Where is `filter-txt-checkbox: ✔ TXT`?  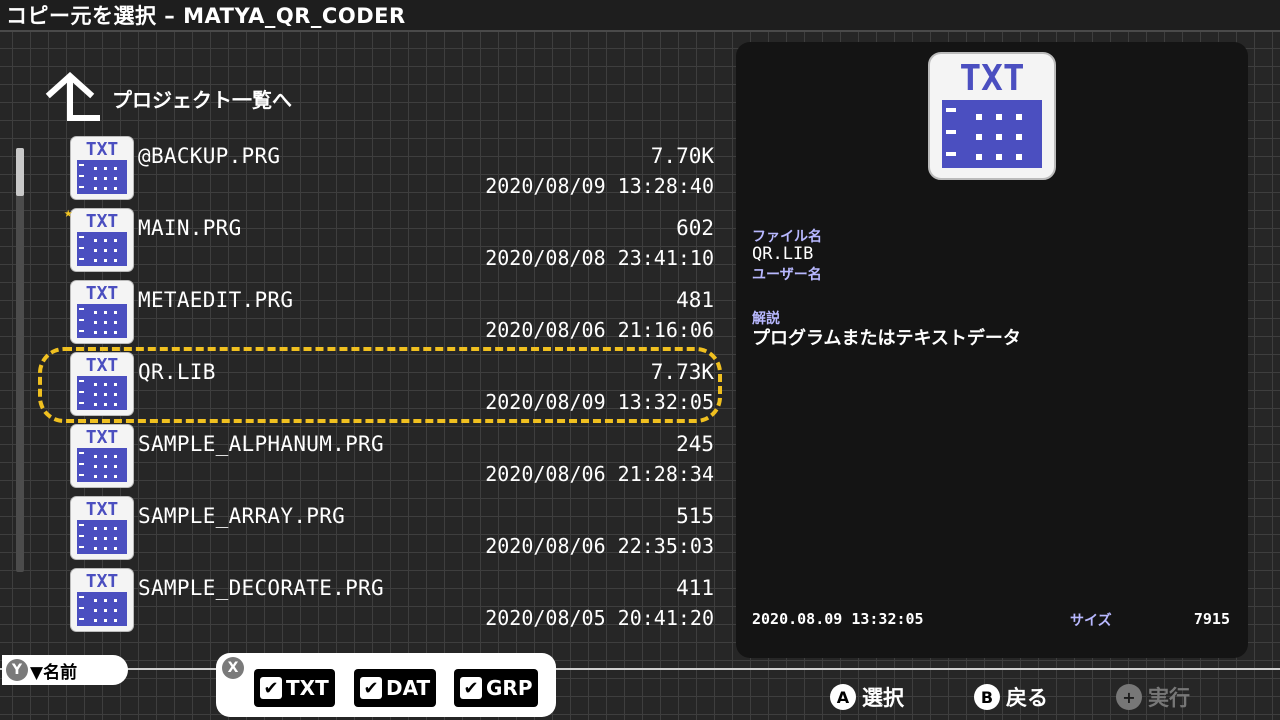
filter-txt-checkbox: ✔ TXT is located at coordinates (294, 688).